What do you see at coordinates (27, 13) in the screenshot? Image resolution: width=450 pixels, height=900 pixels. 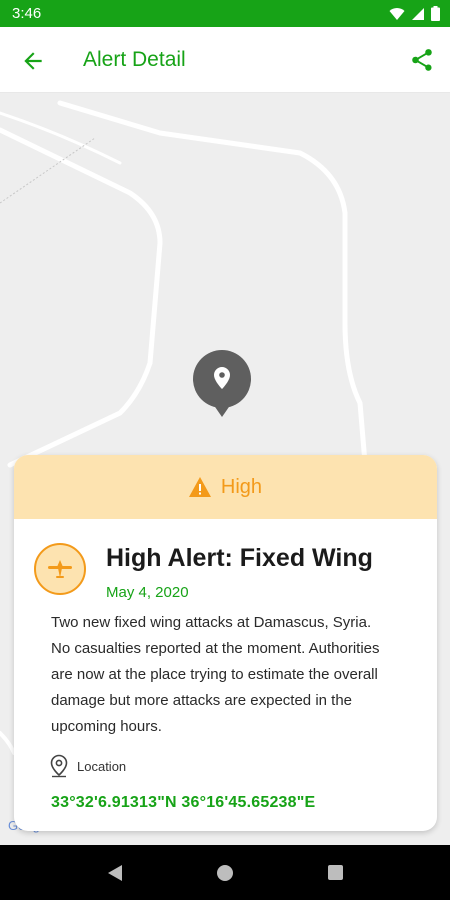 I see `status-time: 3:46` at bounding box center [27, 13].